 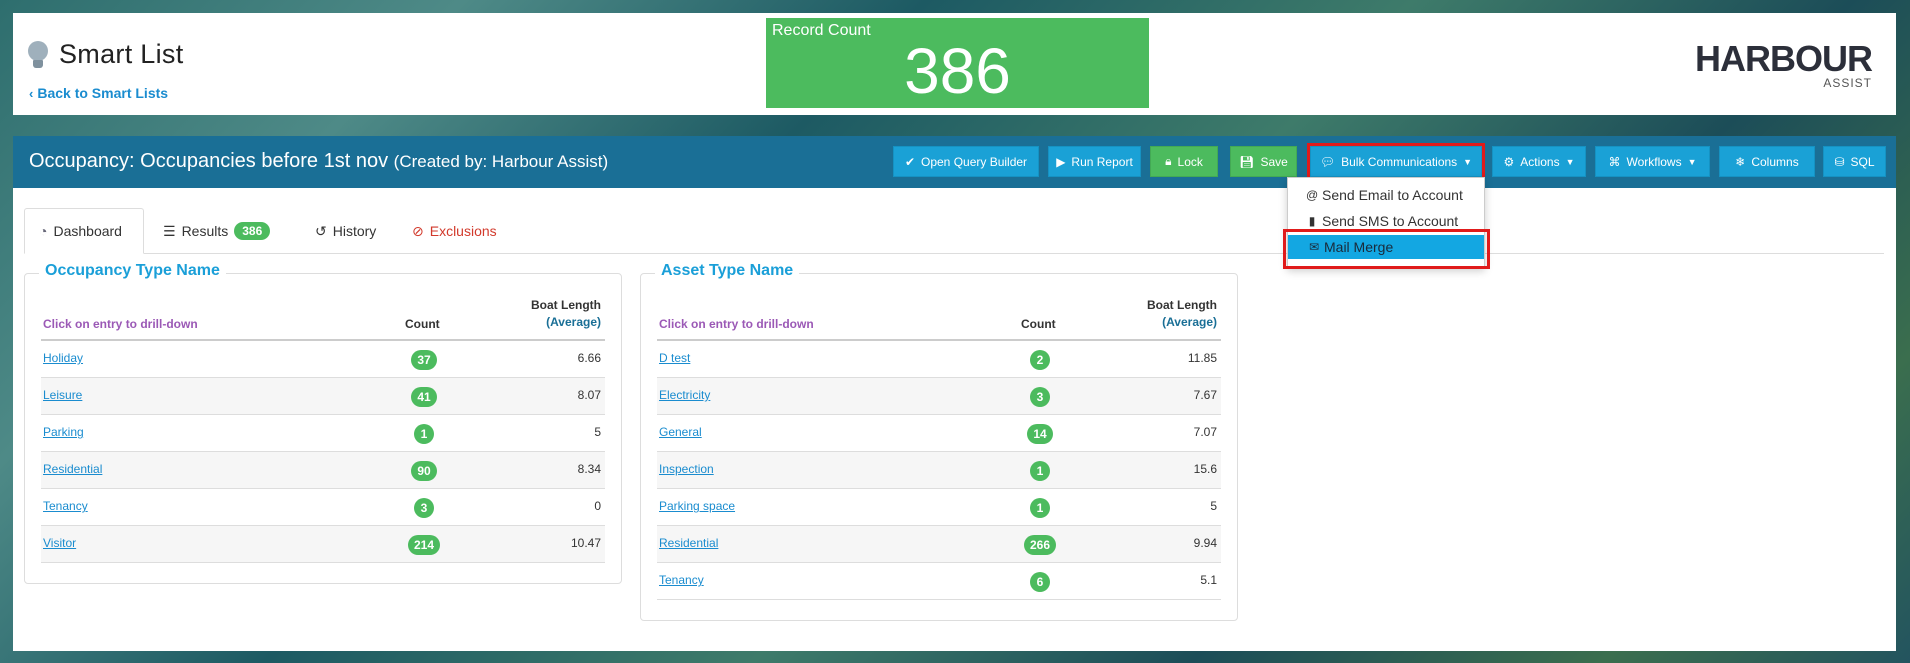 I want to click on lock-button: 🔒︎ Lock, so click(x=1184, y=161).